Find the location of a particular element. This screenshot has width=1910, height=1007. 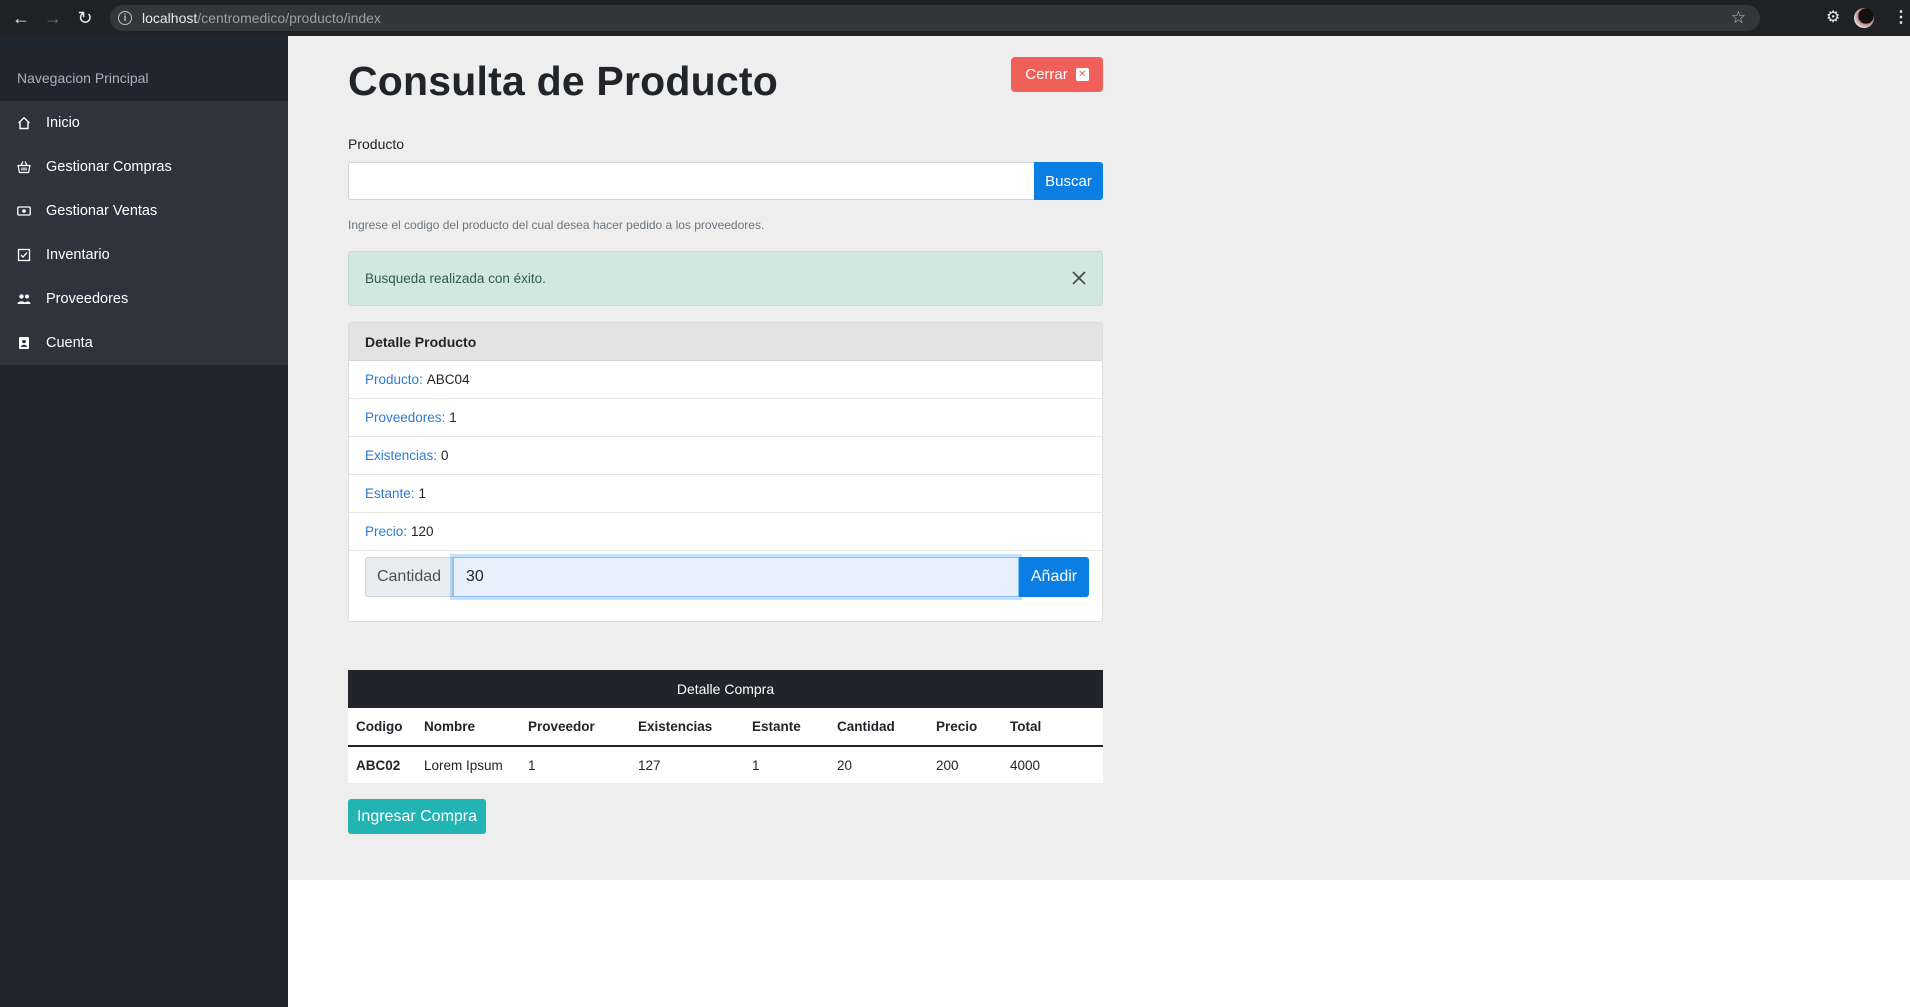

table-cell: 4000 is located at coordinates (1025, 765).